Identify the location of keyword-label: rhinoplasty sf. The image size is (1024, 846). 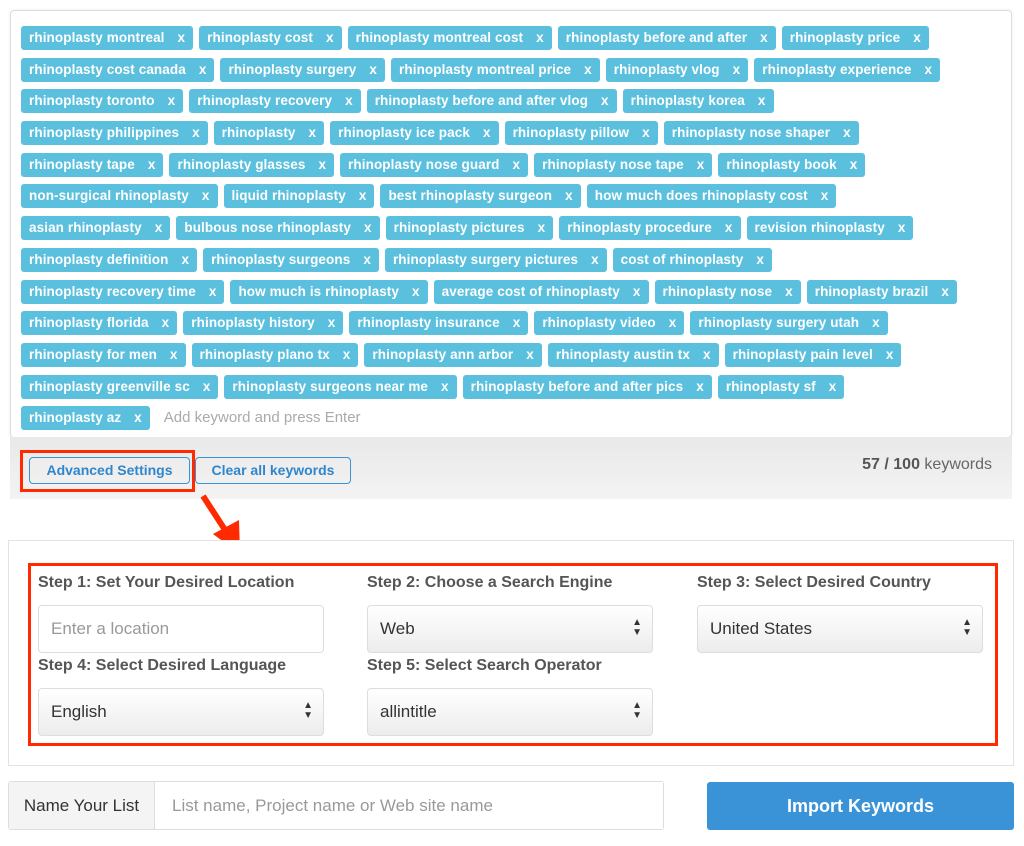
(770, 386).